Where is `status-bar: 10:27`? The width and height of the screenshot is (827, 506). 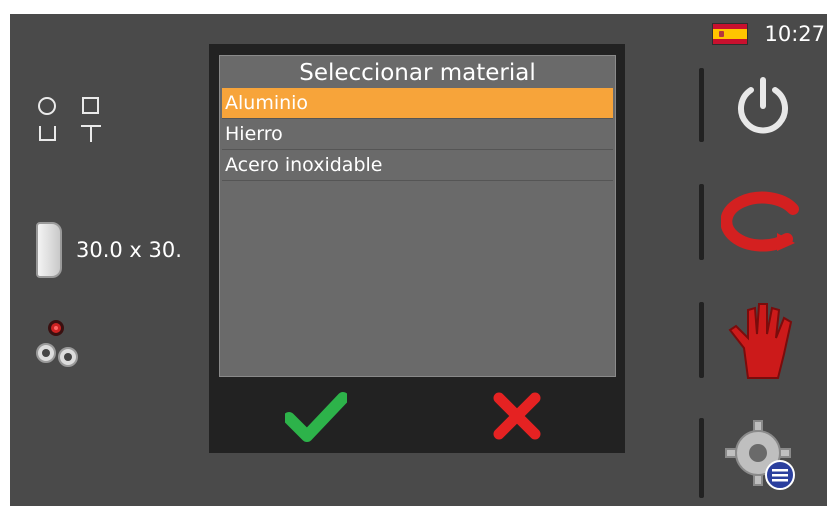 status-bar: 10:27 is located at coordinates (769, 34).